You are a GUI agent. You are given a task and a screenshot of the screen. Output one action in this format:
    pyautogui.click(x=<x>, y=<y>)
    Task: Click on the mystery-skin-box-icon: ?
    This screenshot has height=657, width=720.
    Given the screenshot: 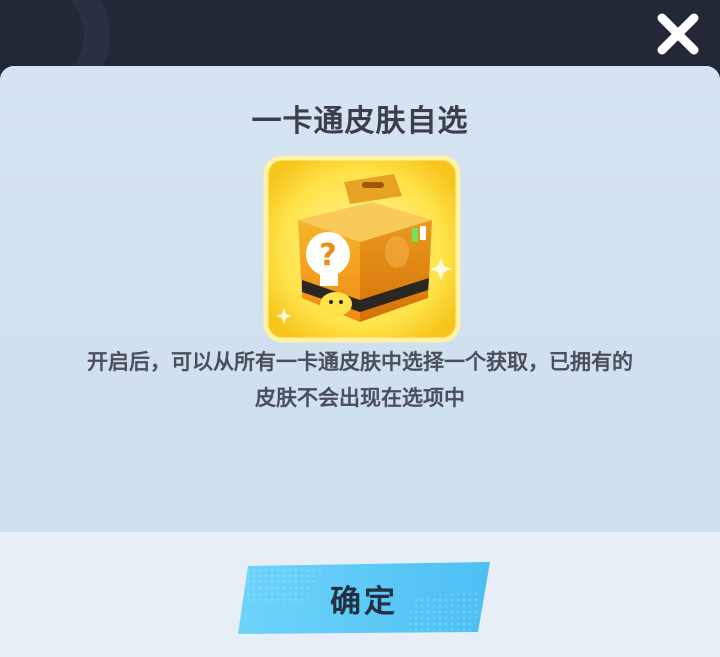 What is the action you would take?
    pyautogui.click(x=362, y=249)
    